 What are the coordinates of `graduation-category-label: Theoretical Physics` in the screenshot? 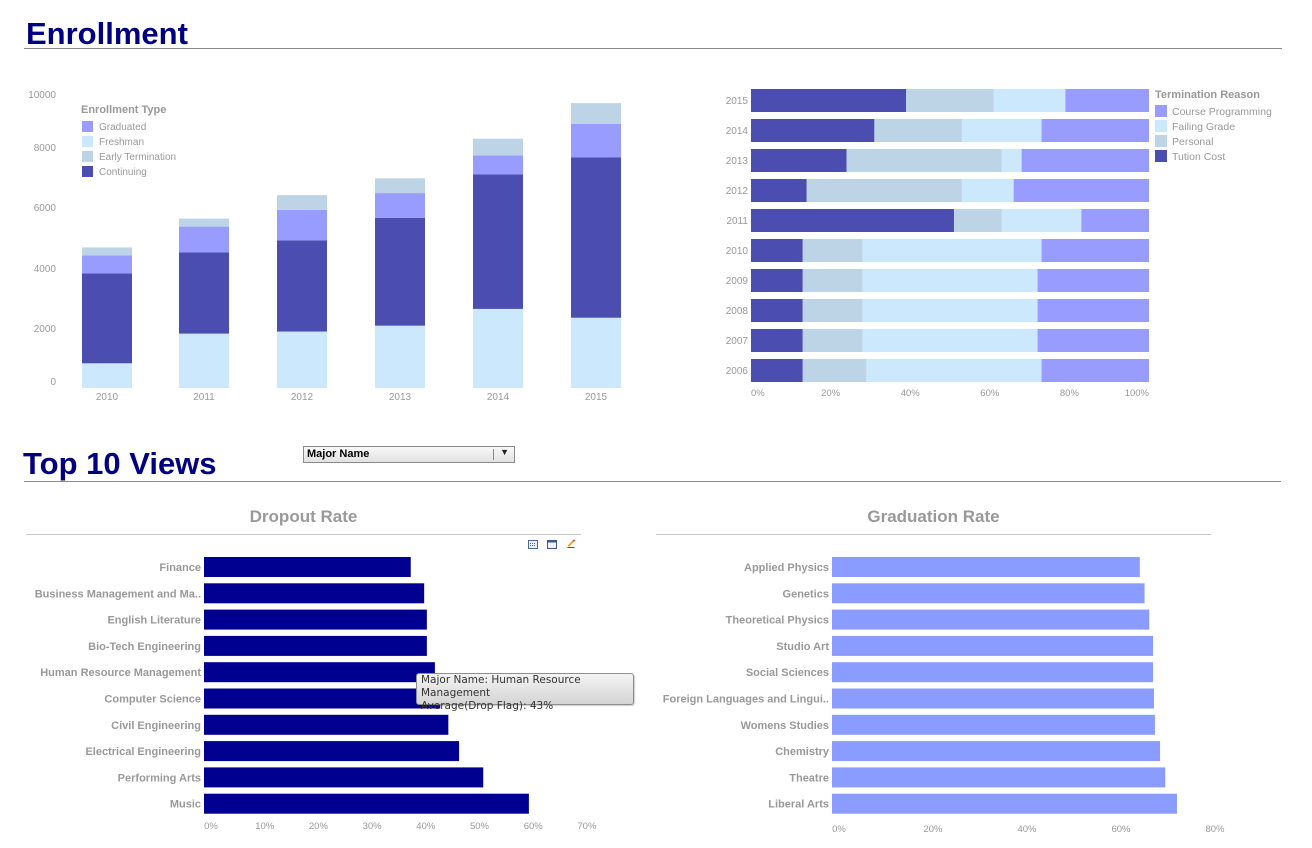 It's located at (777, 621).